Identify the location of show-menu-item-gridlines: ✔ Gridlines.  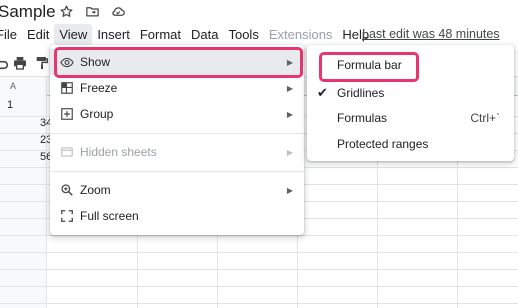
(410, 93).